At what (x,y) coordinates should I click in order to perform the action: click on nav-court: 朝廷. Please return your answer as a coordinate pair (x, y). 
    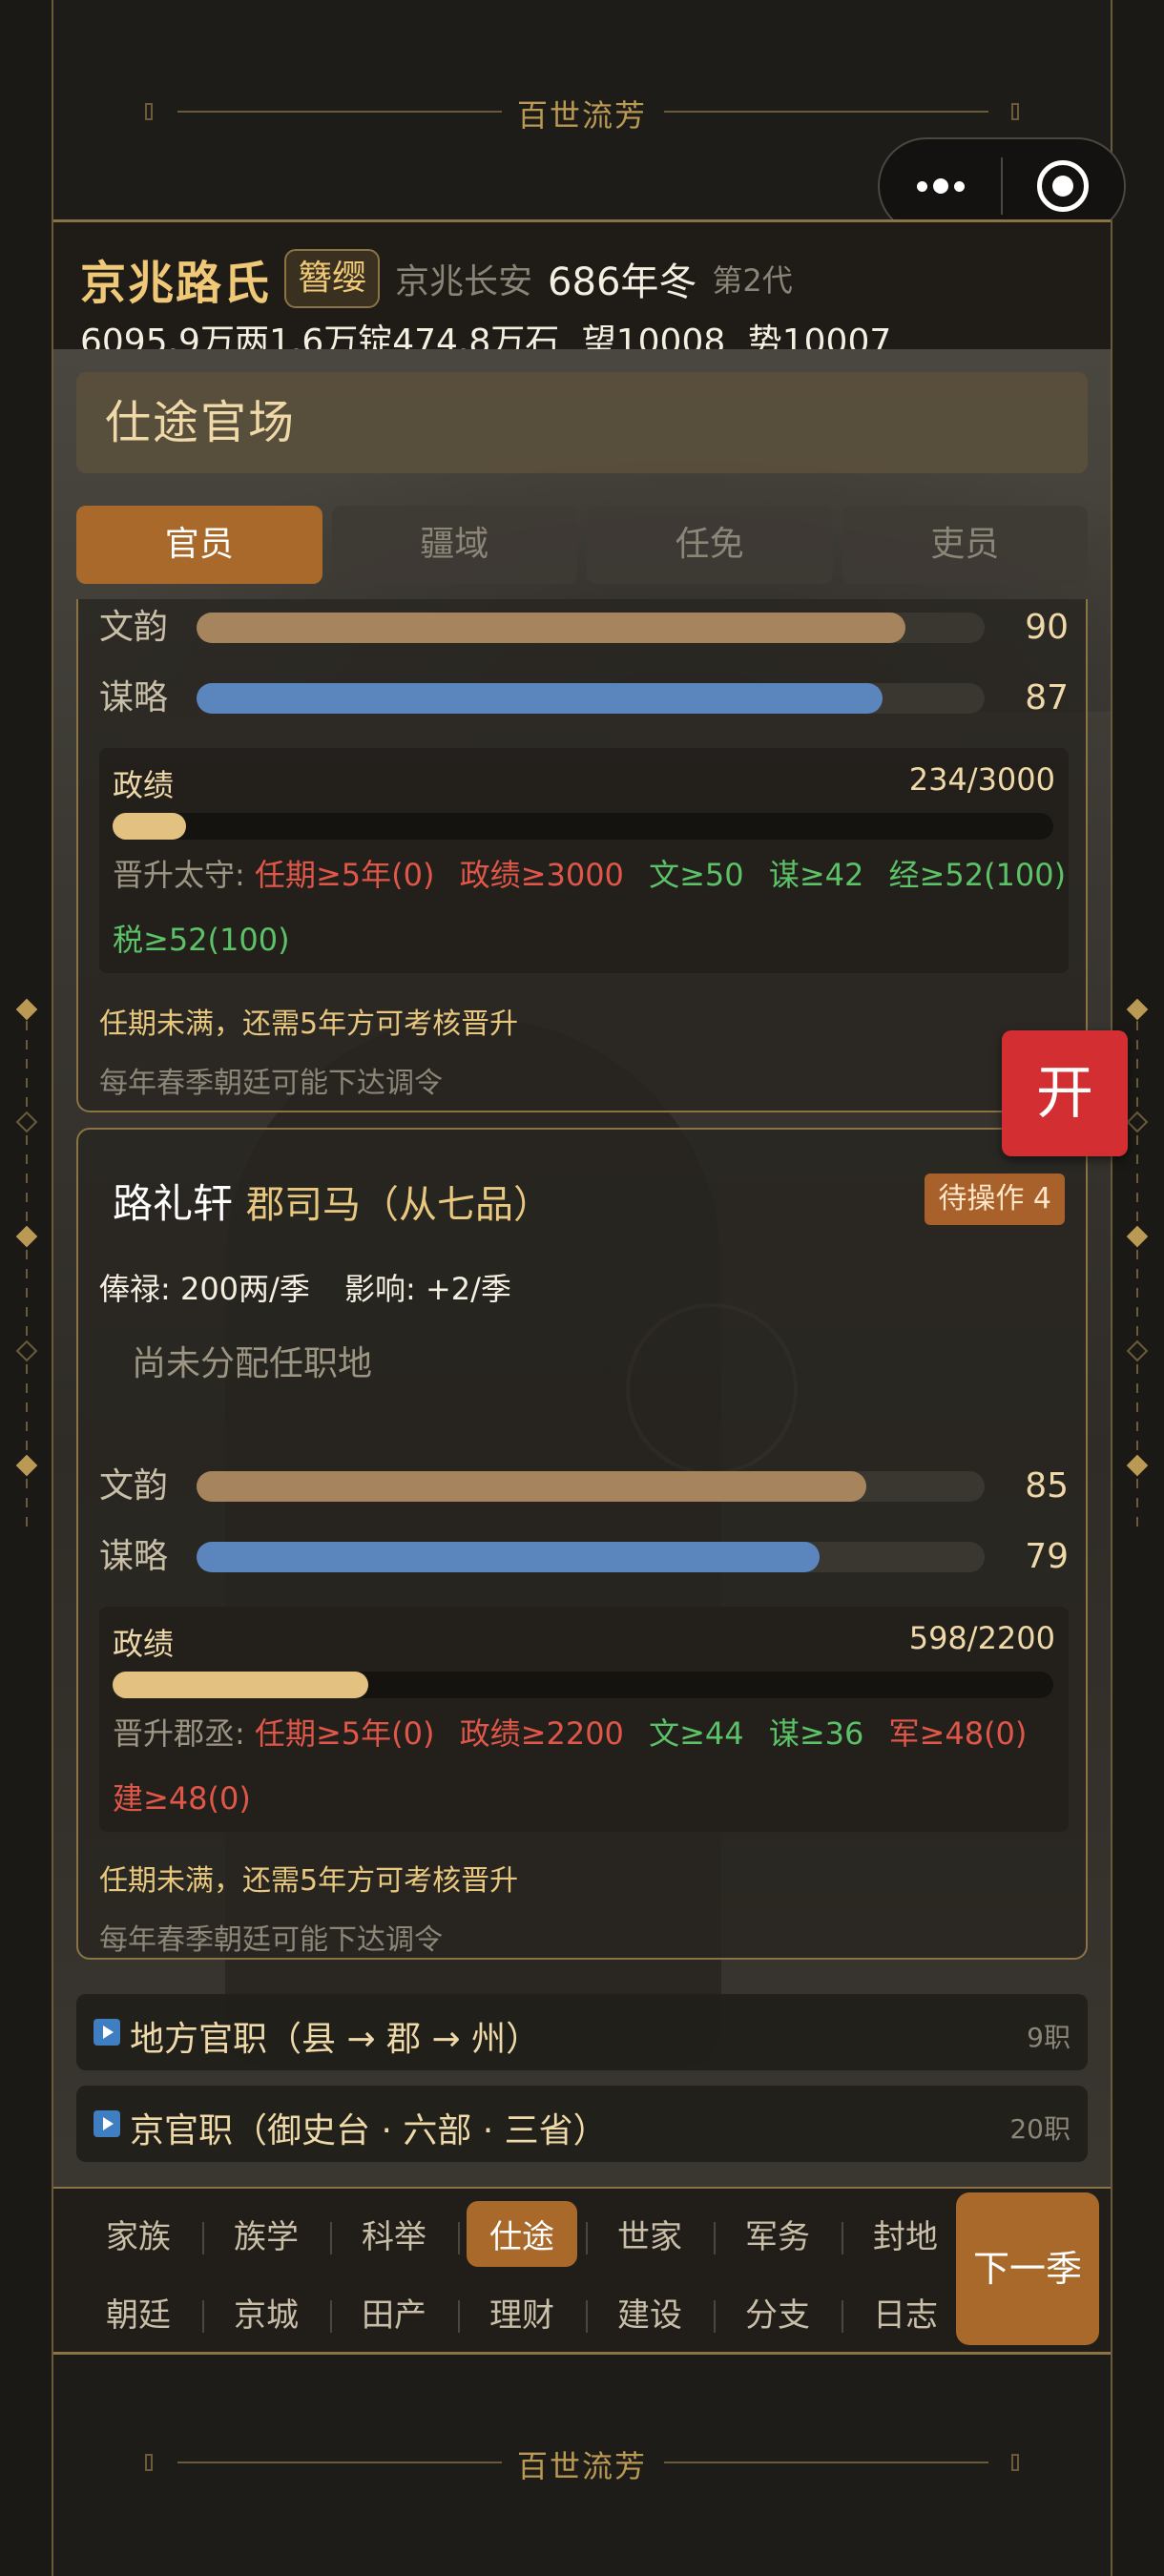
    Looking at the image, I should click on (138, 2312).